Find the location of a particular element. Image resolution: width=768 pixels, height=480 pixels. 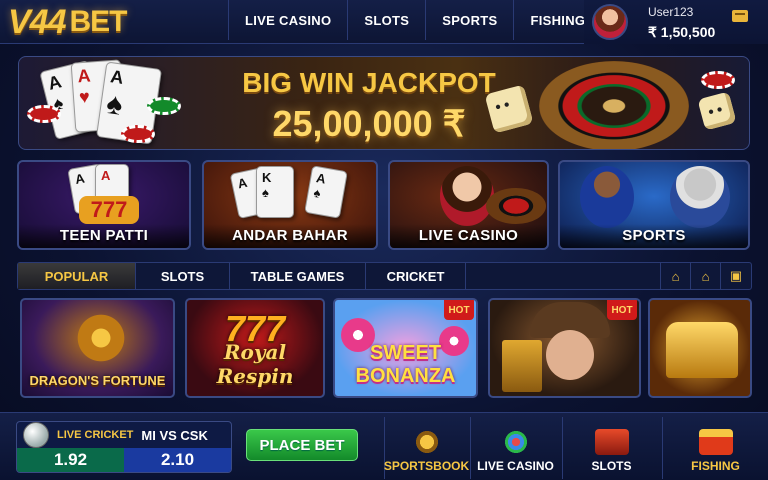

game-tile-royal-respin: 777 Royal Respin is located at coordinates (255, 348).